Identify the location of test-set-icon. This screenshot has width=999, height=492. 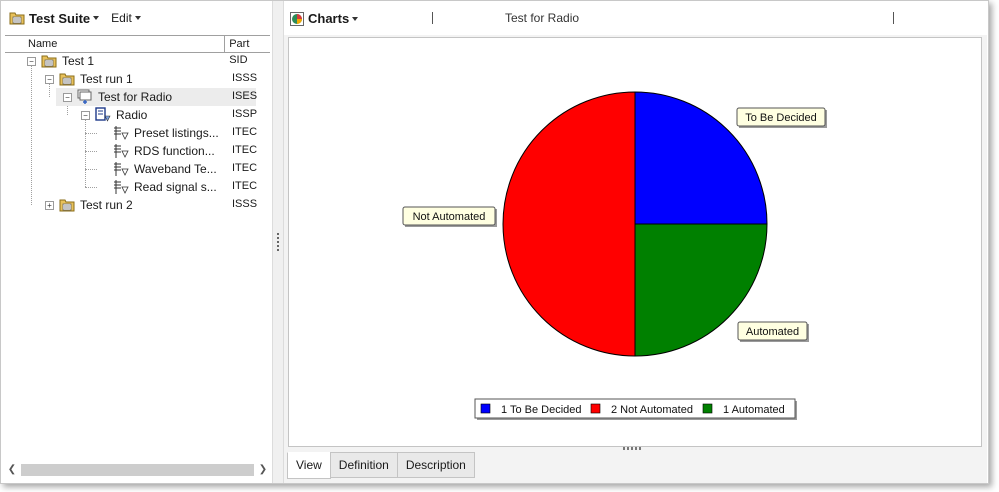
(85, 97).